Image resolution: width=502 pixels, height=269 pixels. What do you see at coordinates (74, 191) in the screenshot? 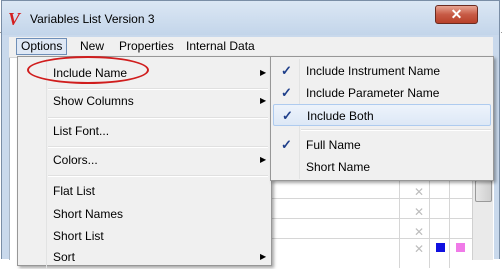
I see `menu-item-label: Flat List` at bounding box center [74, 191].